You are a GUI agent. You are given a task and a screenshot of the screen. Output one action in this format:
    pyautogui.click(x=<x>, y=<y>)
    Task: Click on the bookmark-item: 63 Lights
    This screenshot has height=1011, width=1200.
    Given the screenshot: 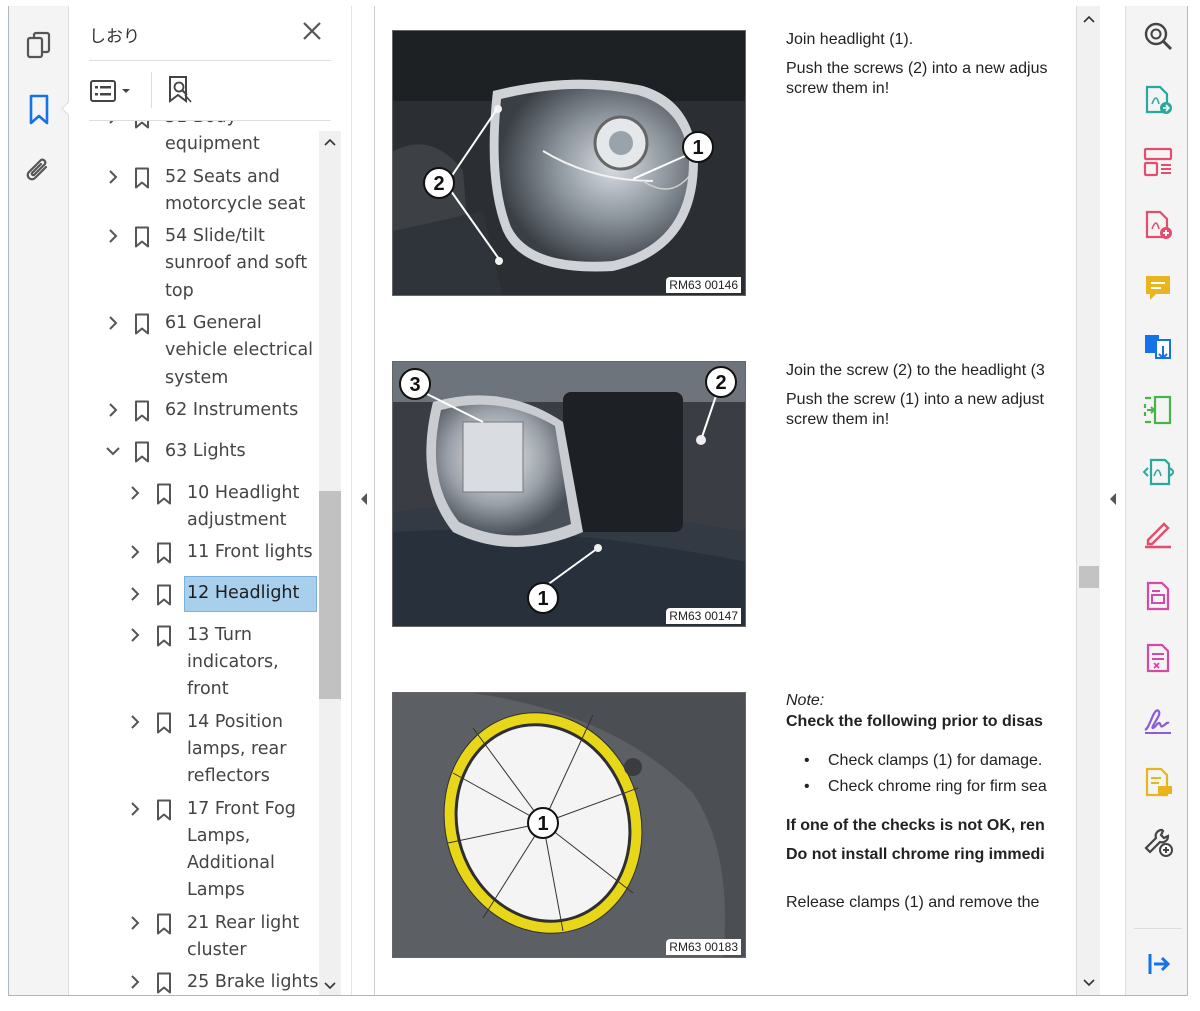 What is the action you would take?
    pyautogui.click(x=194, y=451)
    